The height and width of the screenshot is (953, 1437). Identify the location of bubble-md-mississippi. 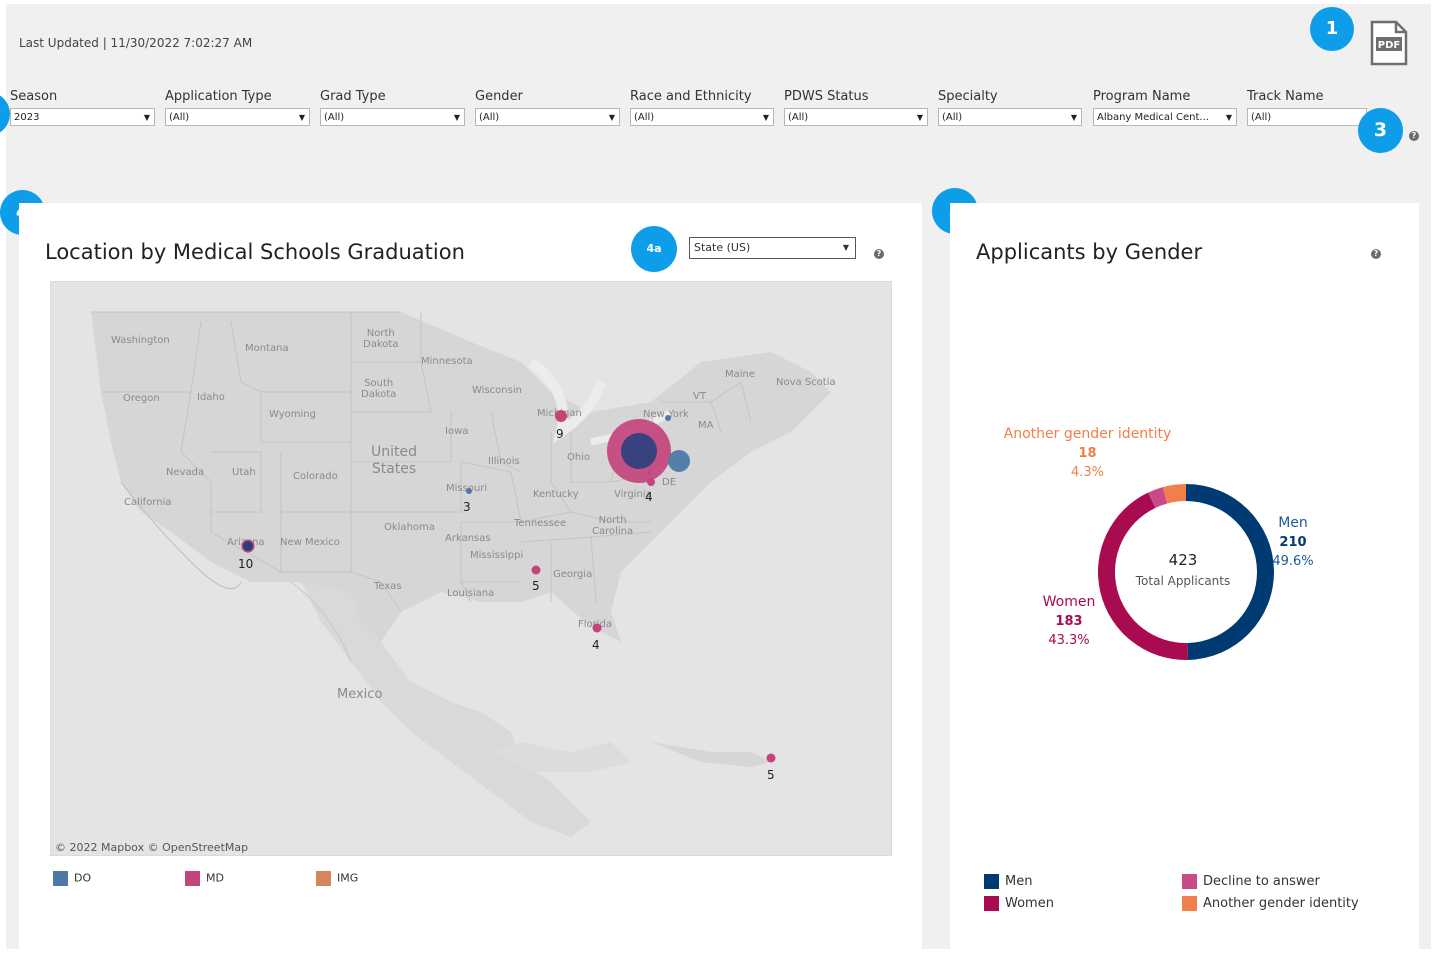
(536, 570).